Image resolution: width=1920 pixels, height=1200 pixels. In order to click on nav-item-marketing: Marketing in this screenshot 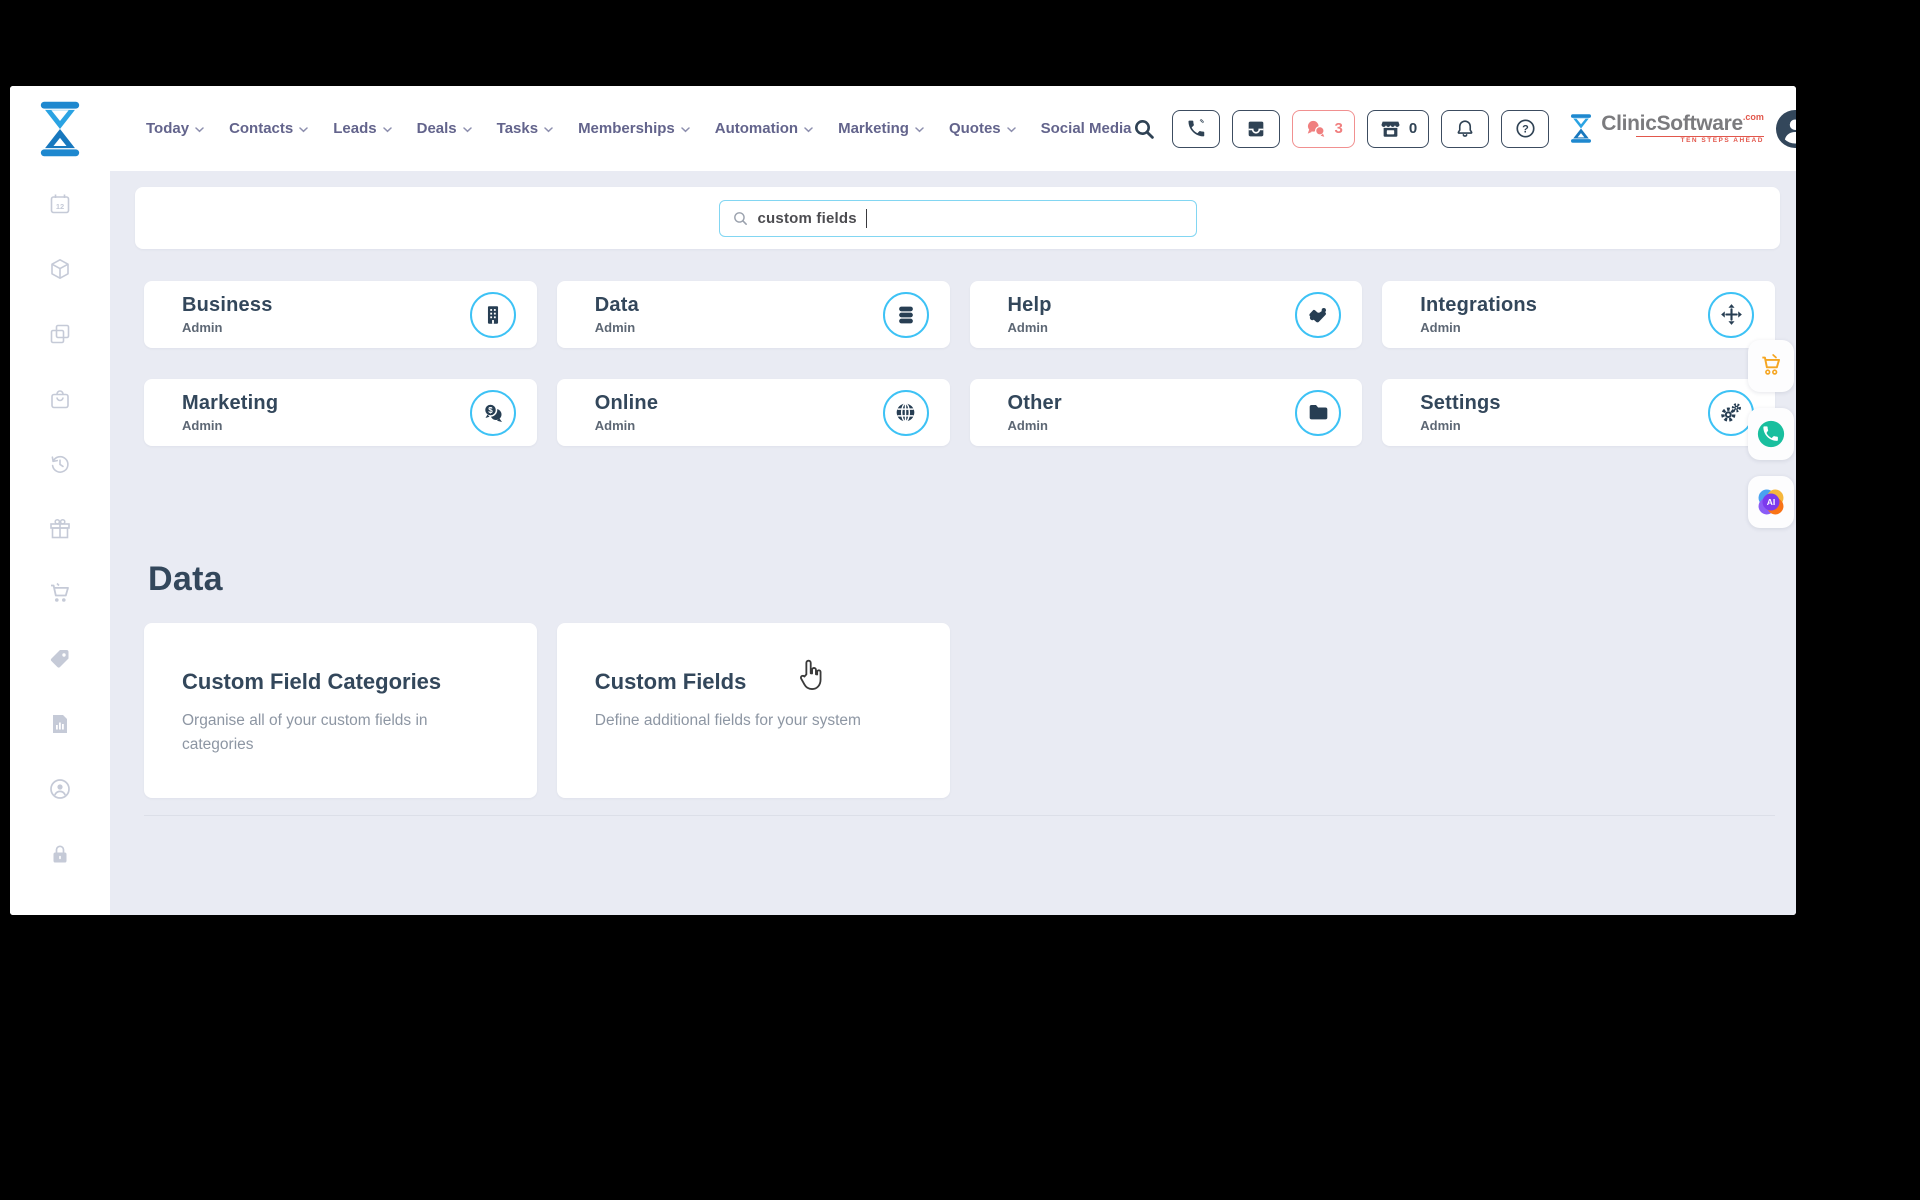, I will do `click(881, 128)`.